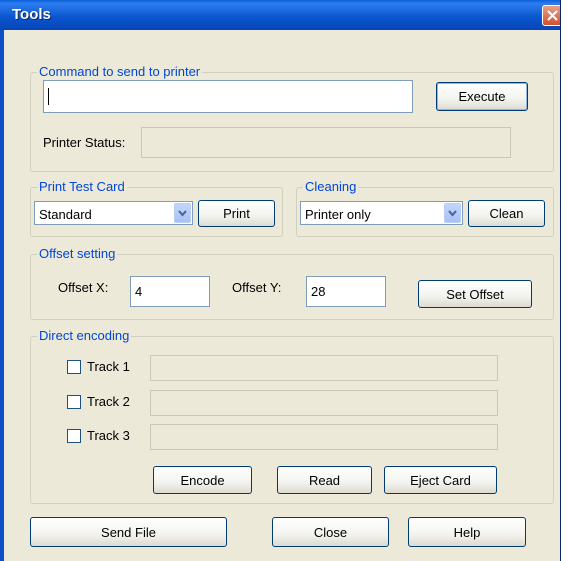 This screenshot has width=567, height=561. Describe the element at coordinates (324, 403) in the screenshot. I see `track-2-field` at that location.